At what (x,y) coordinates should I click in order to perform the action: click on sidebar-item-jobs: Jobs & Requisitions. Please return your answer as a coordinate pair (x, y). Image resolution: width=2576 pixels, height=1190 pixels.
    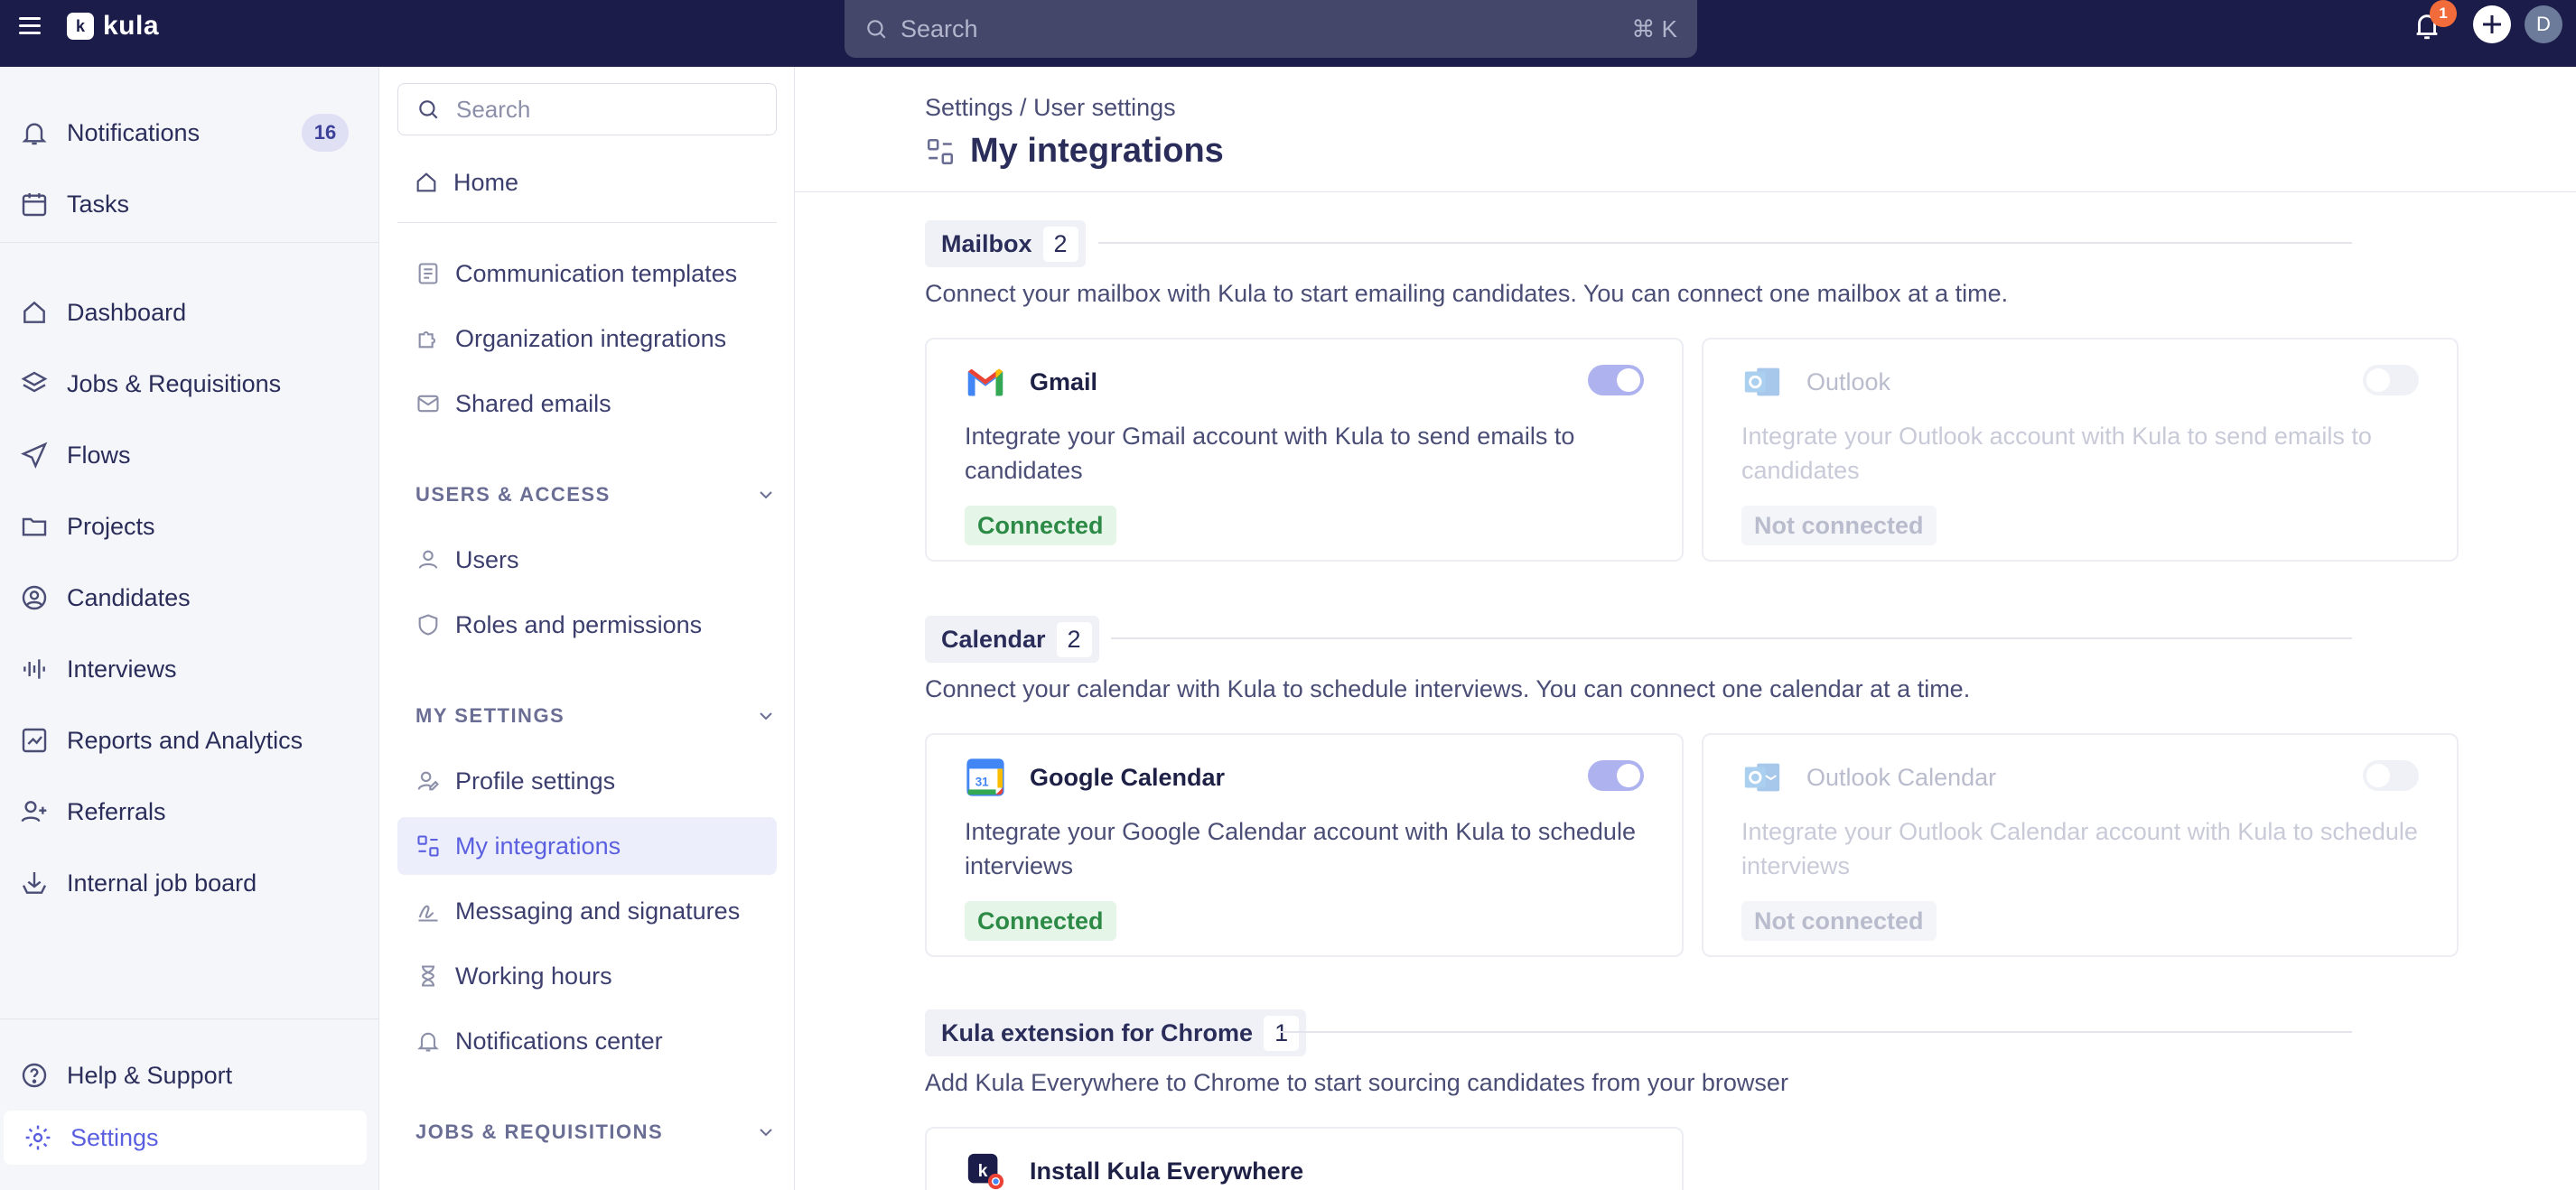
    Looking at the image, I should click on (189, 384).